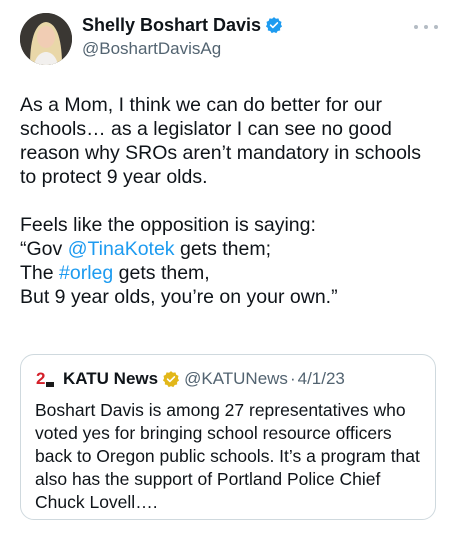  What do you see at coordinates (40, 378) in the screenshot?
I see `svg-text: 2` at bounding box center [40, 378].